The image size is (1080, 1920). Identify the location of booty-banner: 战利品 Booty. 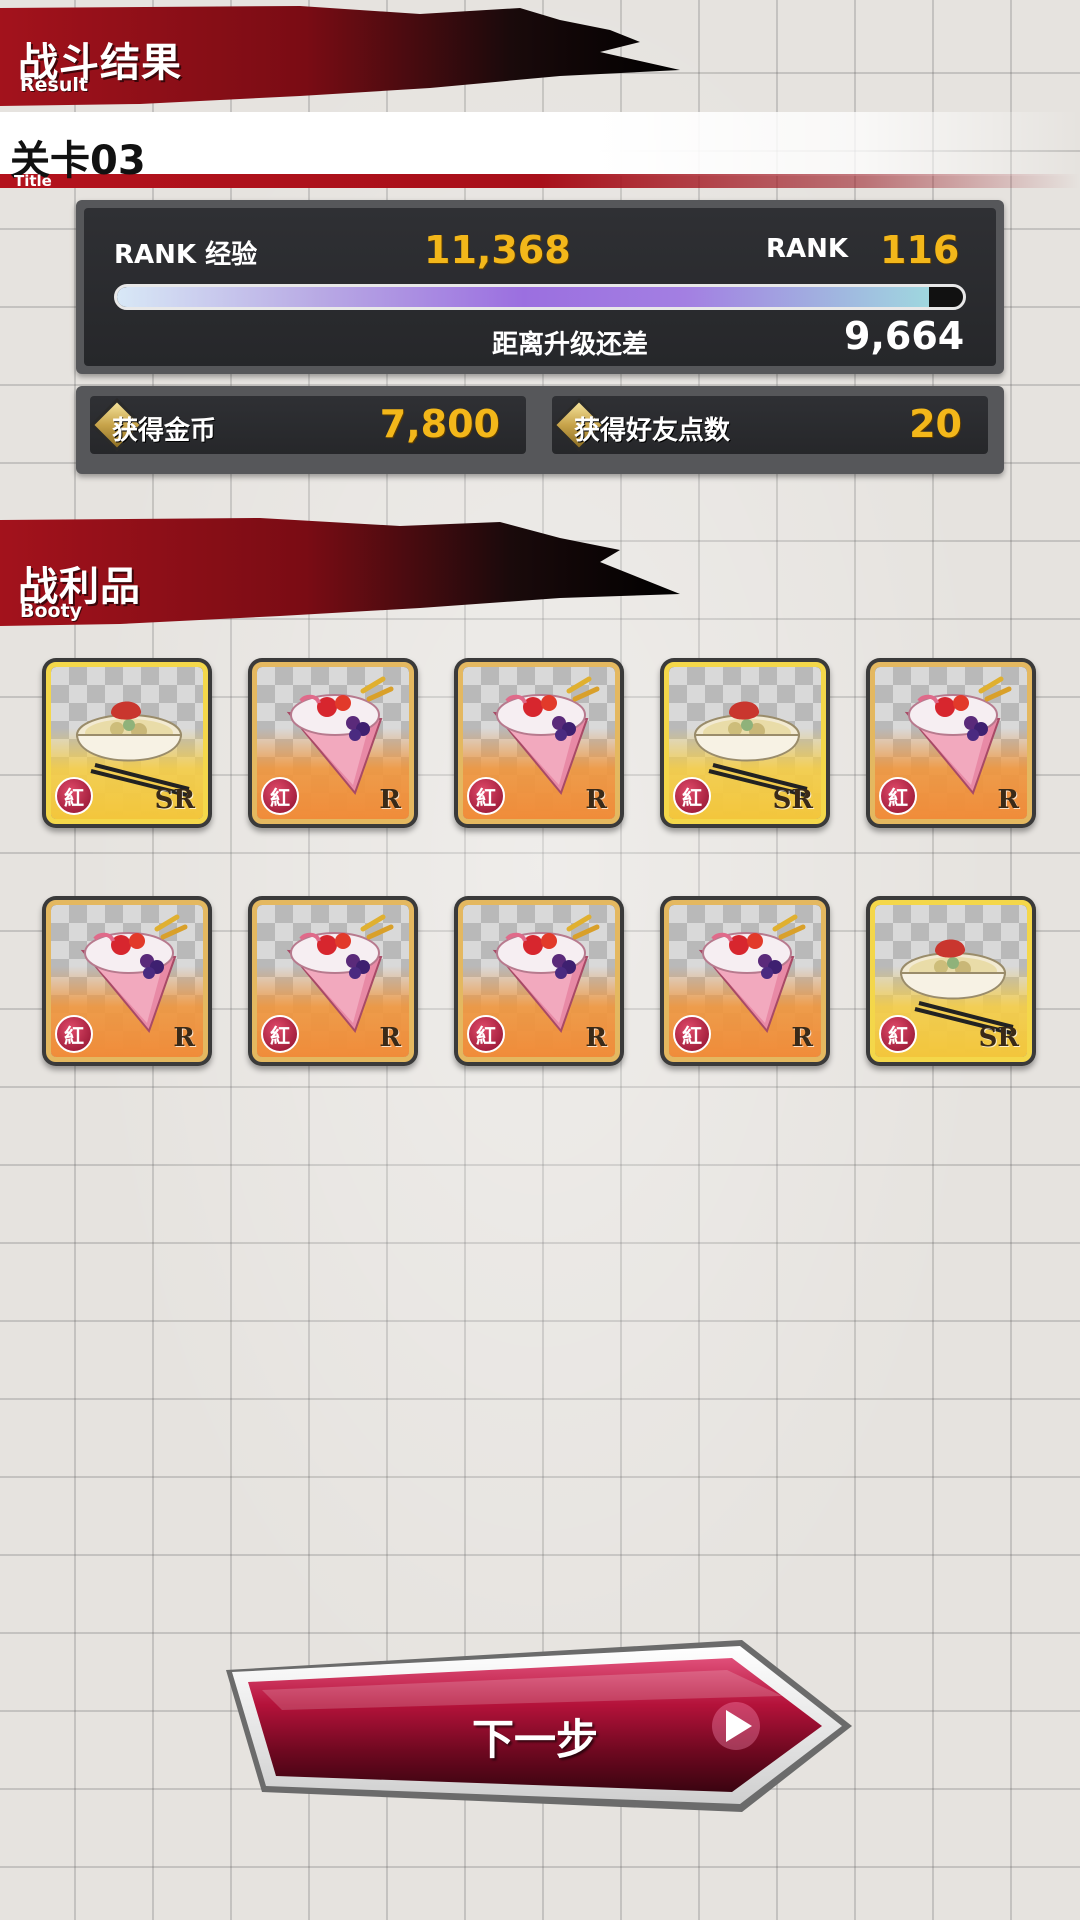
(345, 572).